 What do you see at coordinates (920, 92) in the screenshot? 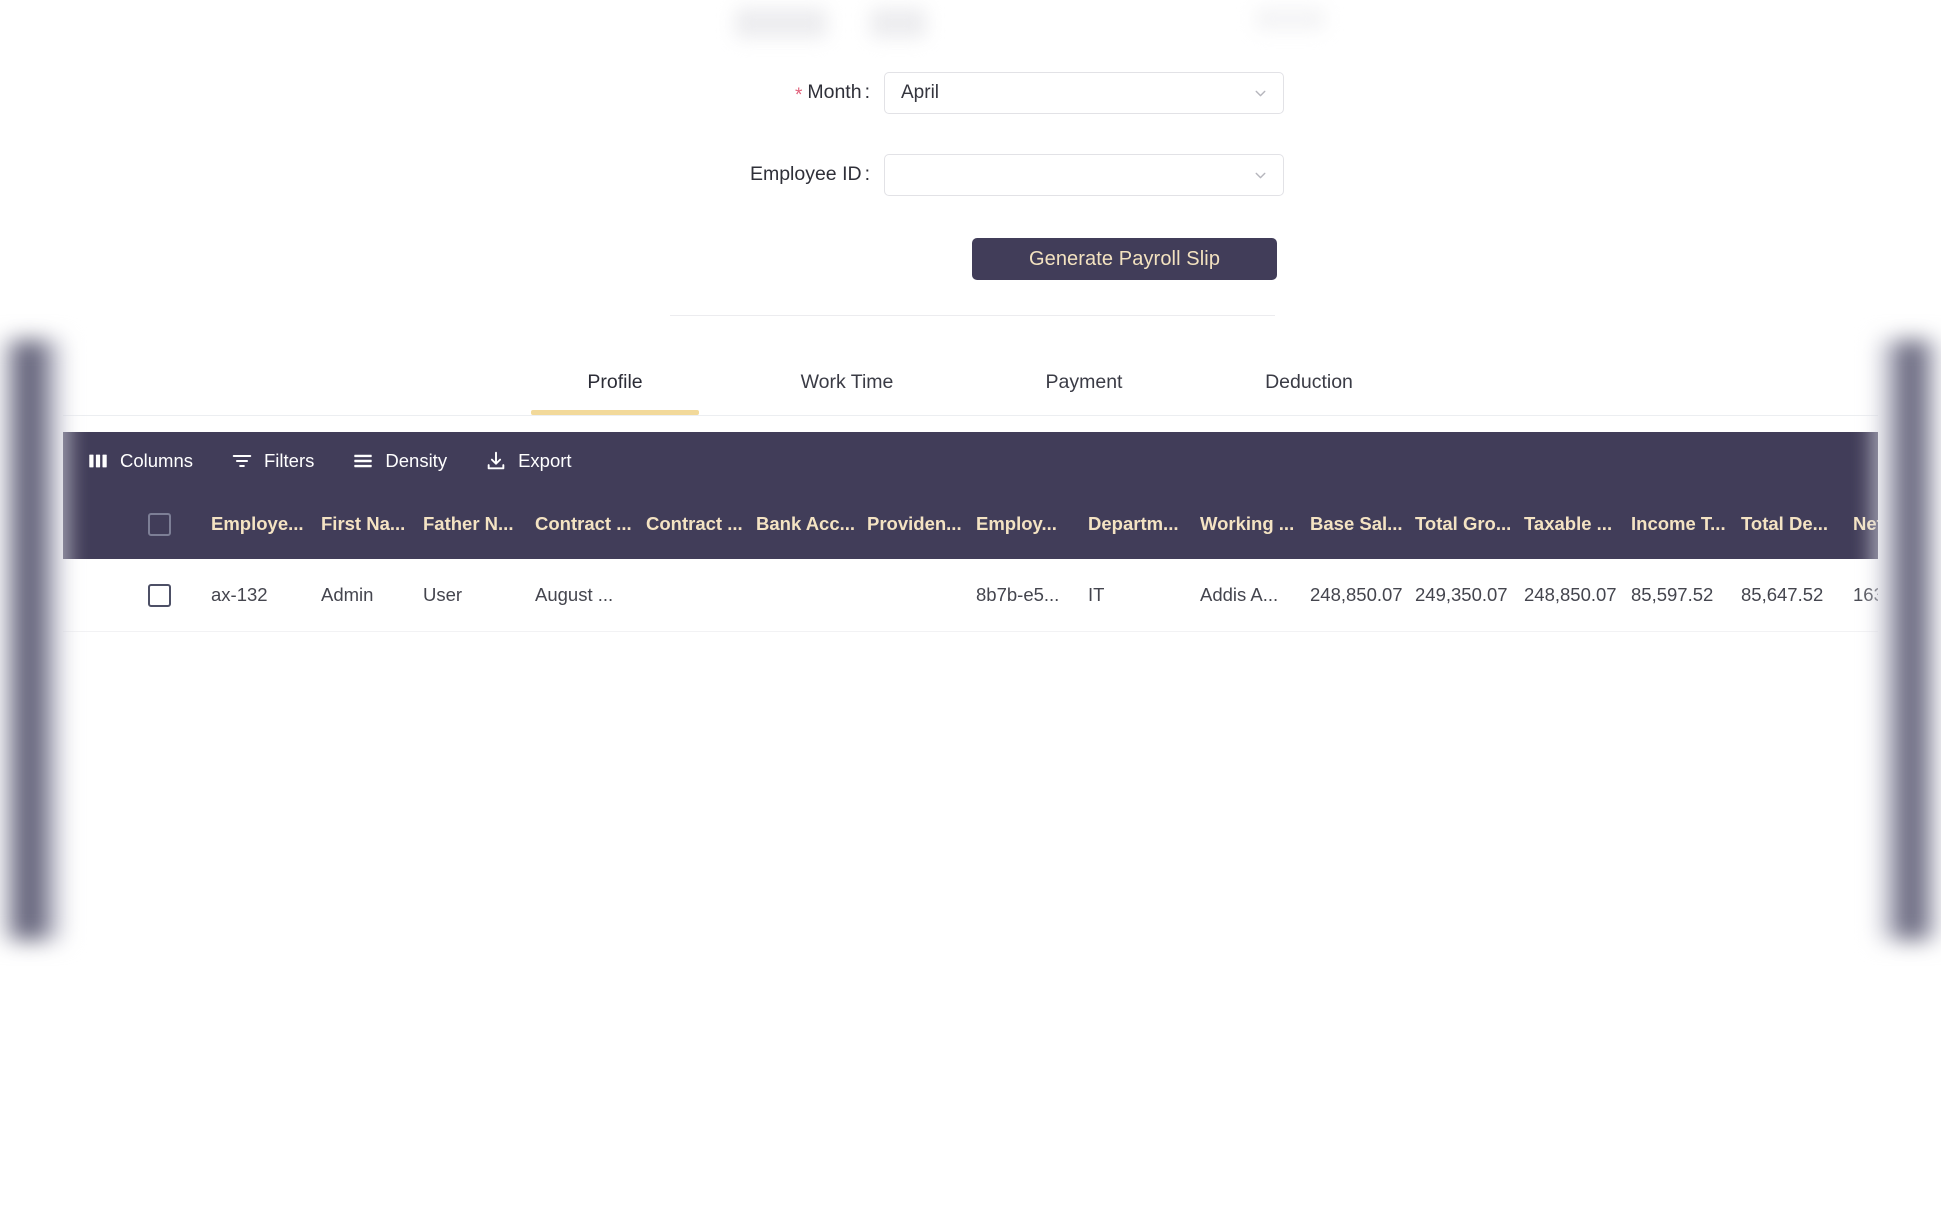
I see `month-select-value: April` at bounding box center [920, 92].